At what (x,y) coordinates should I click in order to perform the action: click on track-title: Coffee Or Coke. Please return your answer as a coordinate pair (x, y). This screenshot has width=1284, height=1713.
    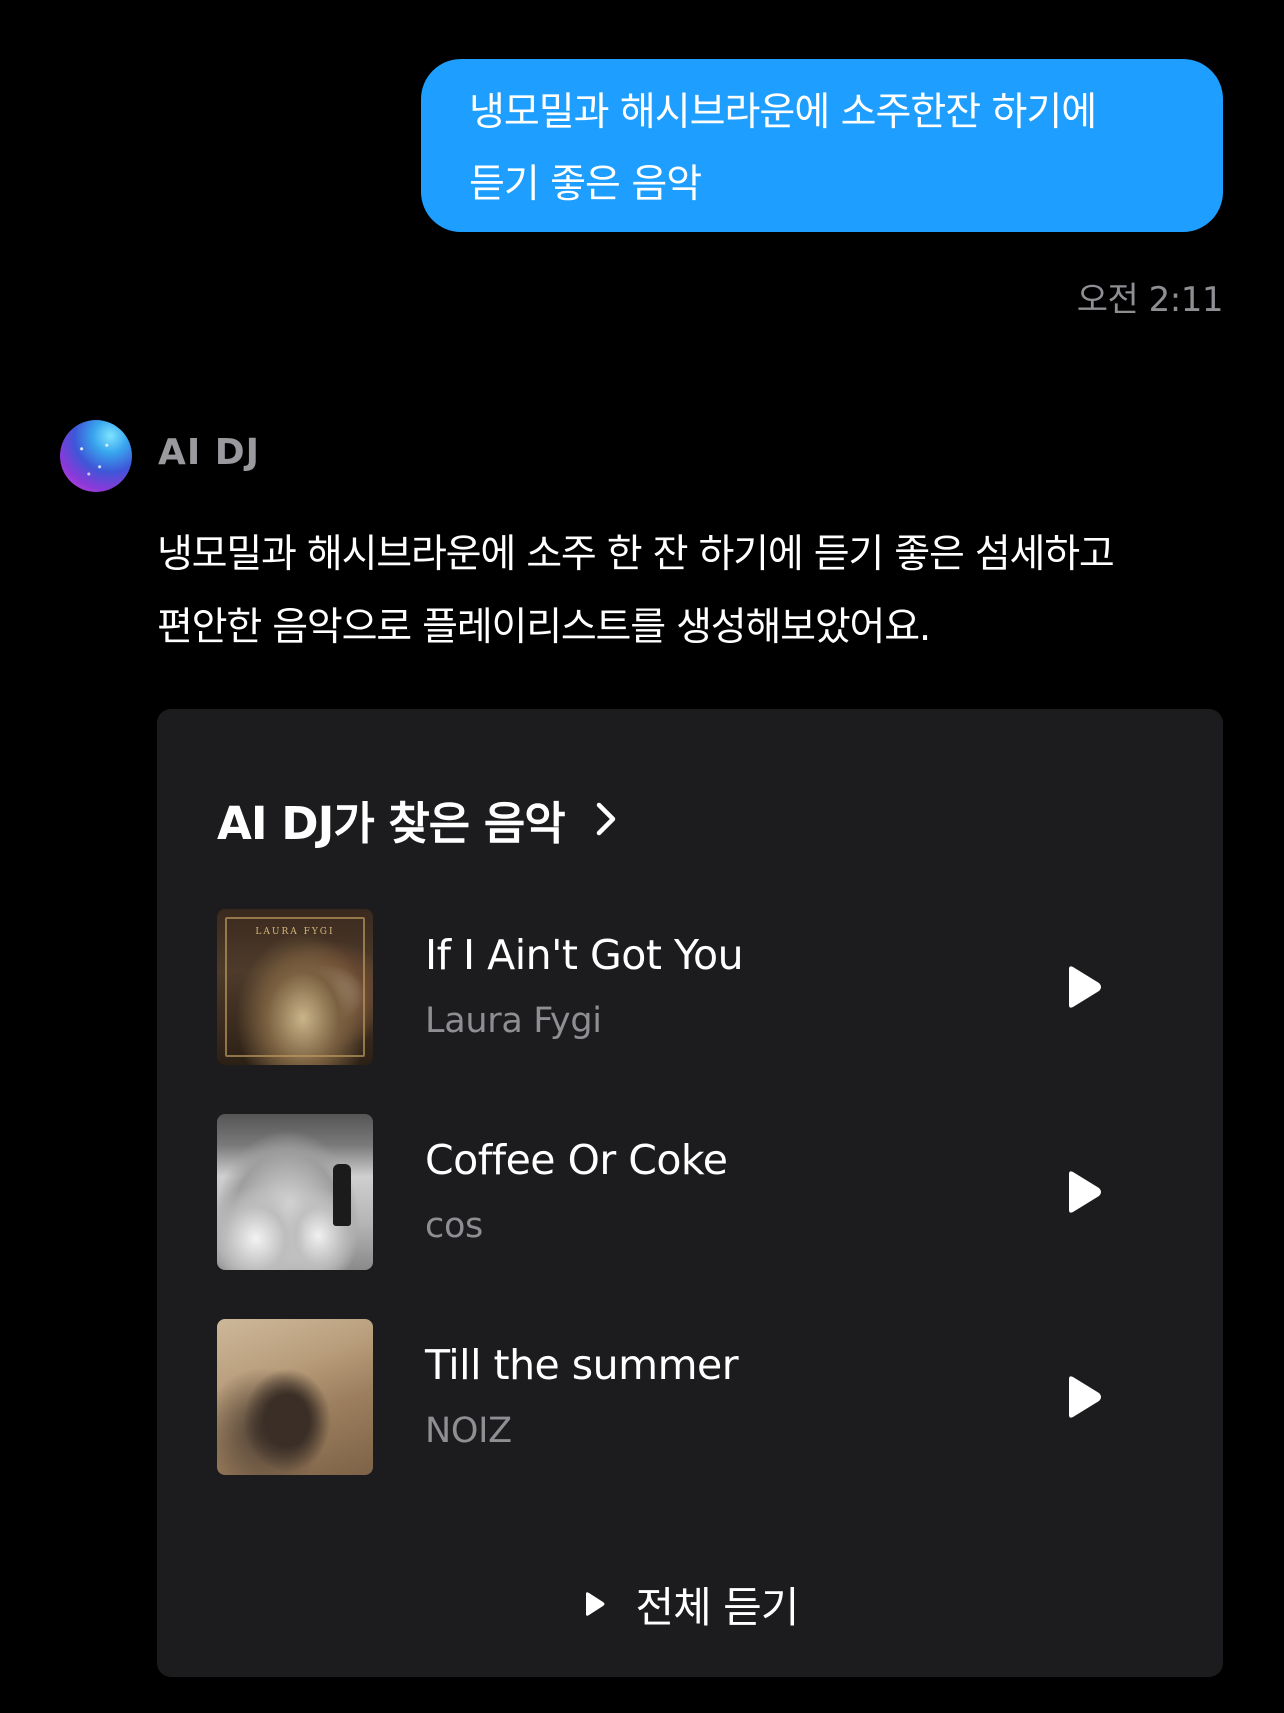
    Looking at the image, I should click on (576, 1160).